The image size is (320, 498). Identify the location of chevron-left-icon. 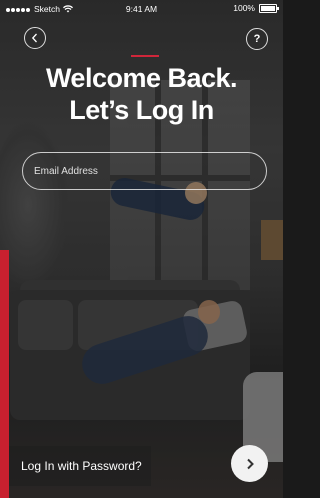
(34, 38).